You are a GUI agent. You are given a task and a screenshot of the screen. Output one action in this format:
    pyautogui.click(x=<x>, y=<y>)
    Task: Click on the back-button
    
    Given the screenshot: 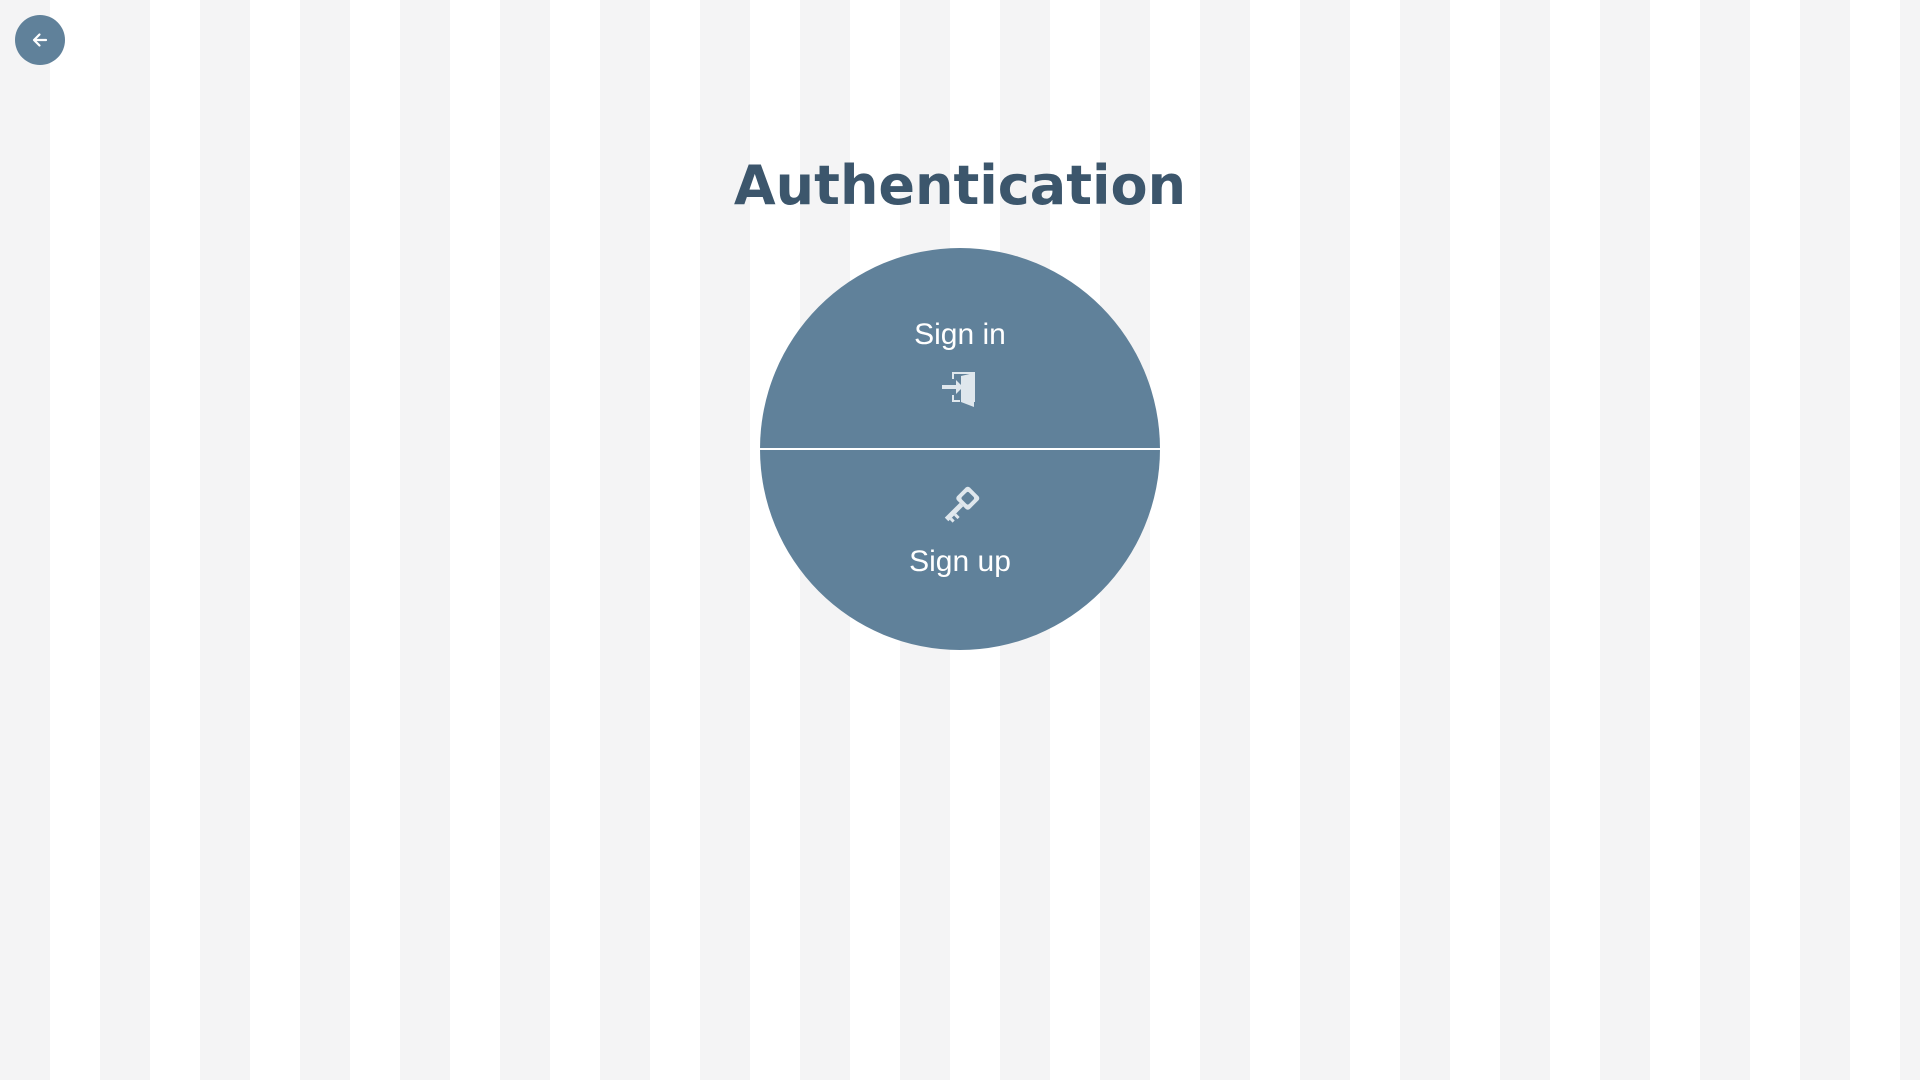 What is the action you would take?
    pyautogui.click(x=40, y=40)
    